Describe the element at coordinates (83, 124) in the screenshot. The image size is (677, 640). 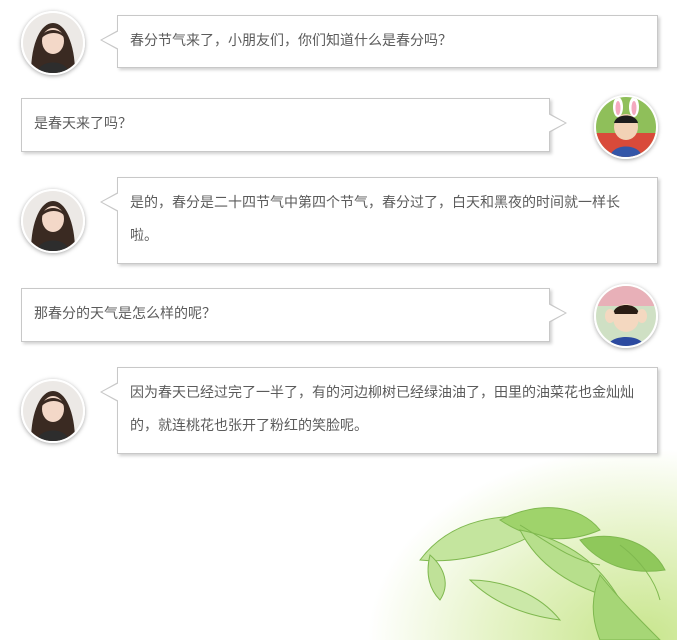
I see `message-text: 是春天来了吗？` at that location.